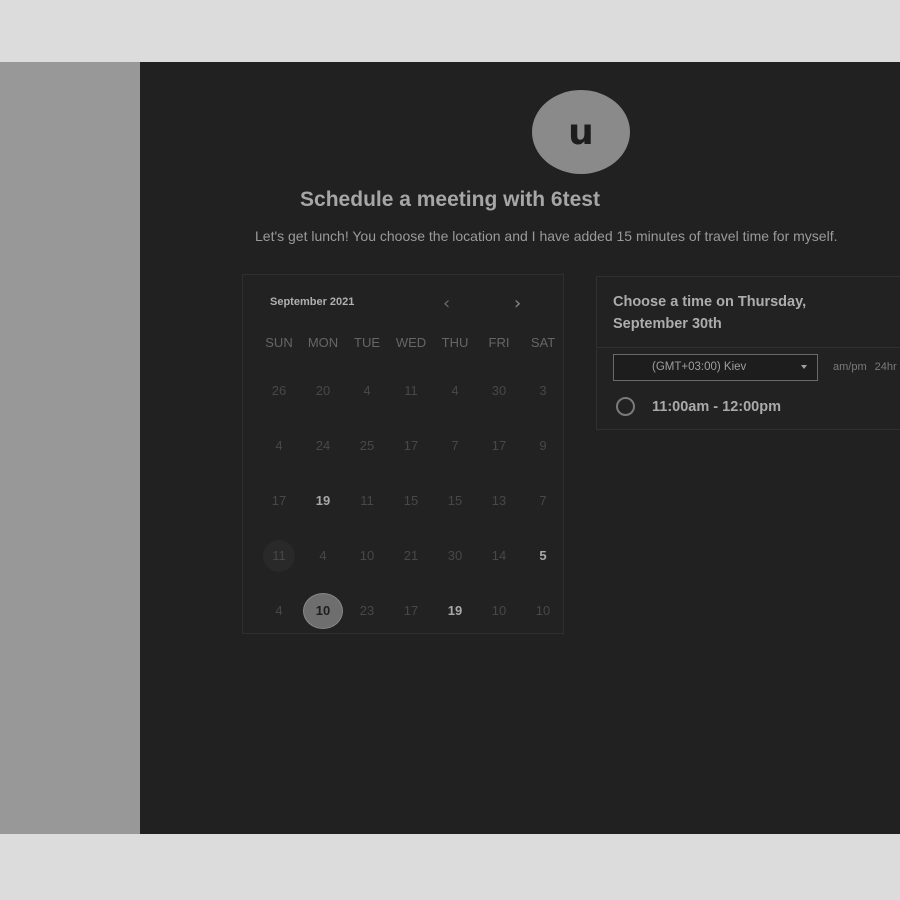 The height and width of the screenshot is (900, 900). What do you see at coordinates (323, 342) in the screenshot?
I see `weekday-label: MON` at bounding box center [323, 342].